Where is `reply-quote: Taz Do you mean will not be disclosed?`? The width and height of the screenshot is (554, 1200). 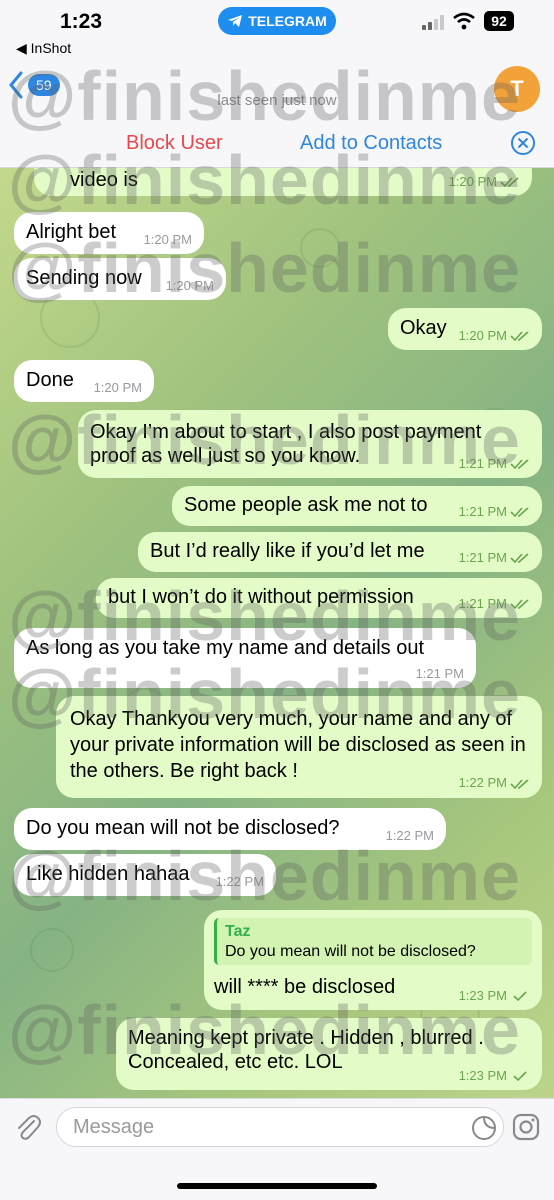 reply-quote: Taz Do you mean will not be disclosed? is located at coordinates (373, 942).